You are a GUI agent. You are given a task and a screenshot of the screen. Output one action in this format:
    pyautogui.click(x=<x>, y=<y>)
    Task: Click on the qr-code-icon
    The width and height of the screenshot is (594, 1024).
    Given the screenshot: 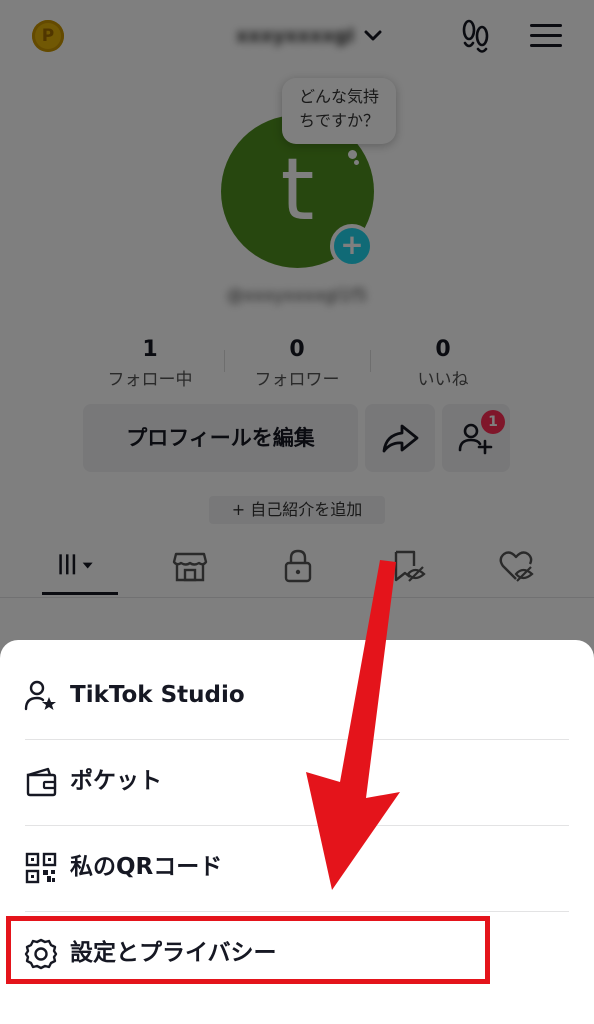 What is the action you would take?
    pyautogui.click(x=41, y=868)
    